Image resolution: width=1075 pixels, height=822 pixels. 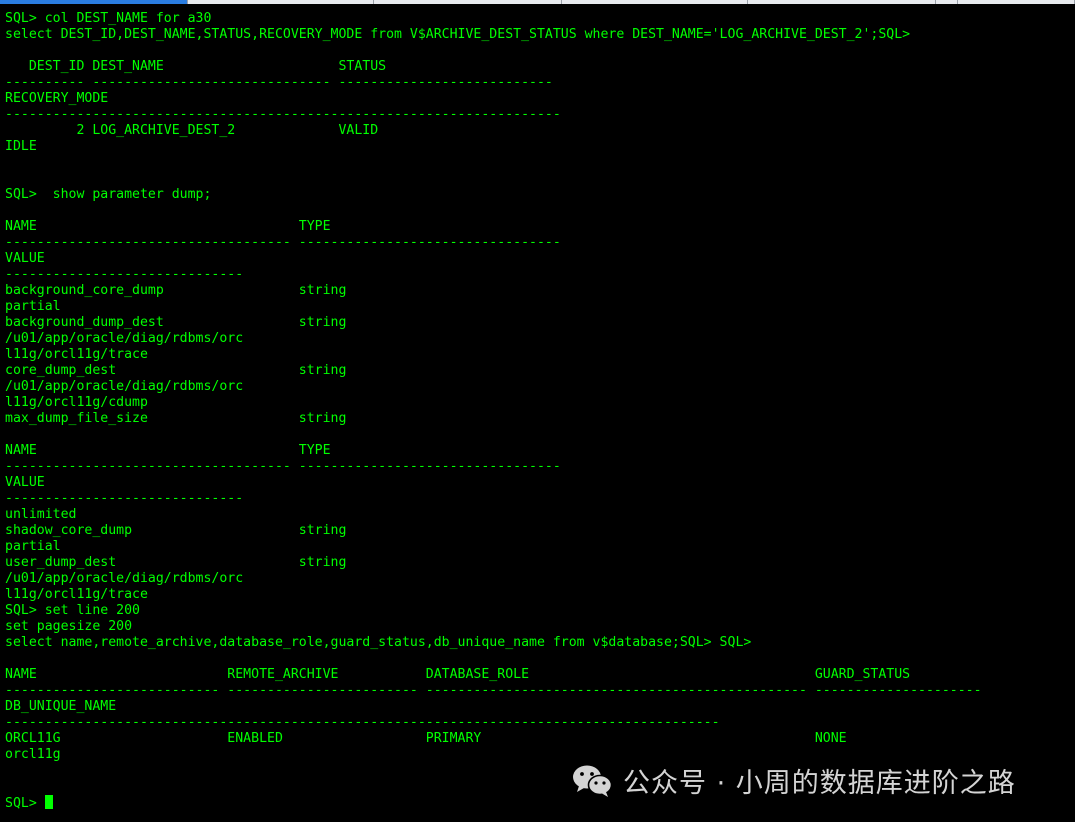 What do you see at coordinates (819, 783) in the screenshot?
I see `watermark-text: 公众号 · 小周的数据库进阶之路` at bounding box center [819, 783].